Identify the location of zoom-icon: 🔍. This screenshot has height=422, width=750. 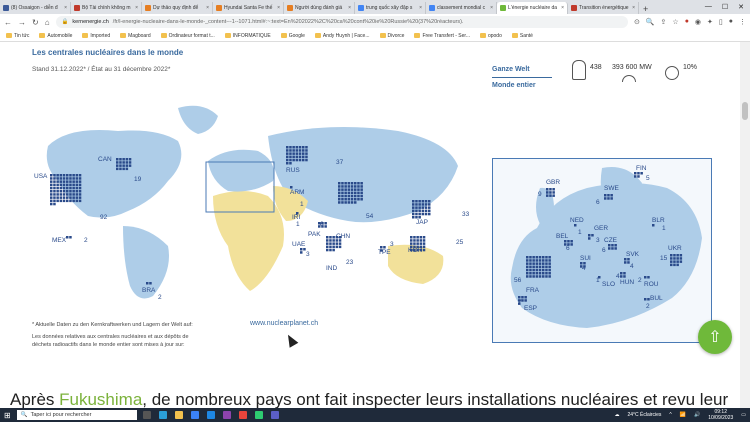
(650, 22).